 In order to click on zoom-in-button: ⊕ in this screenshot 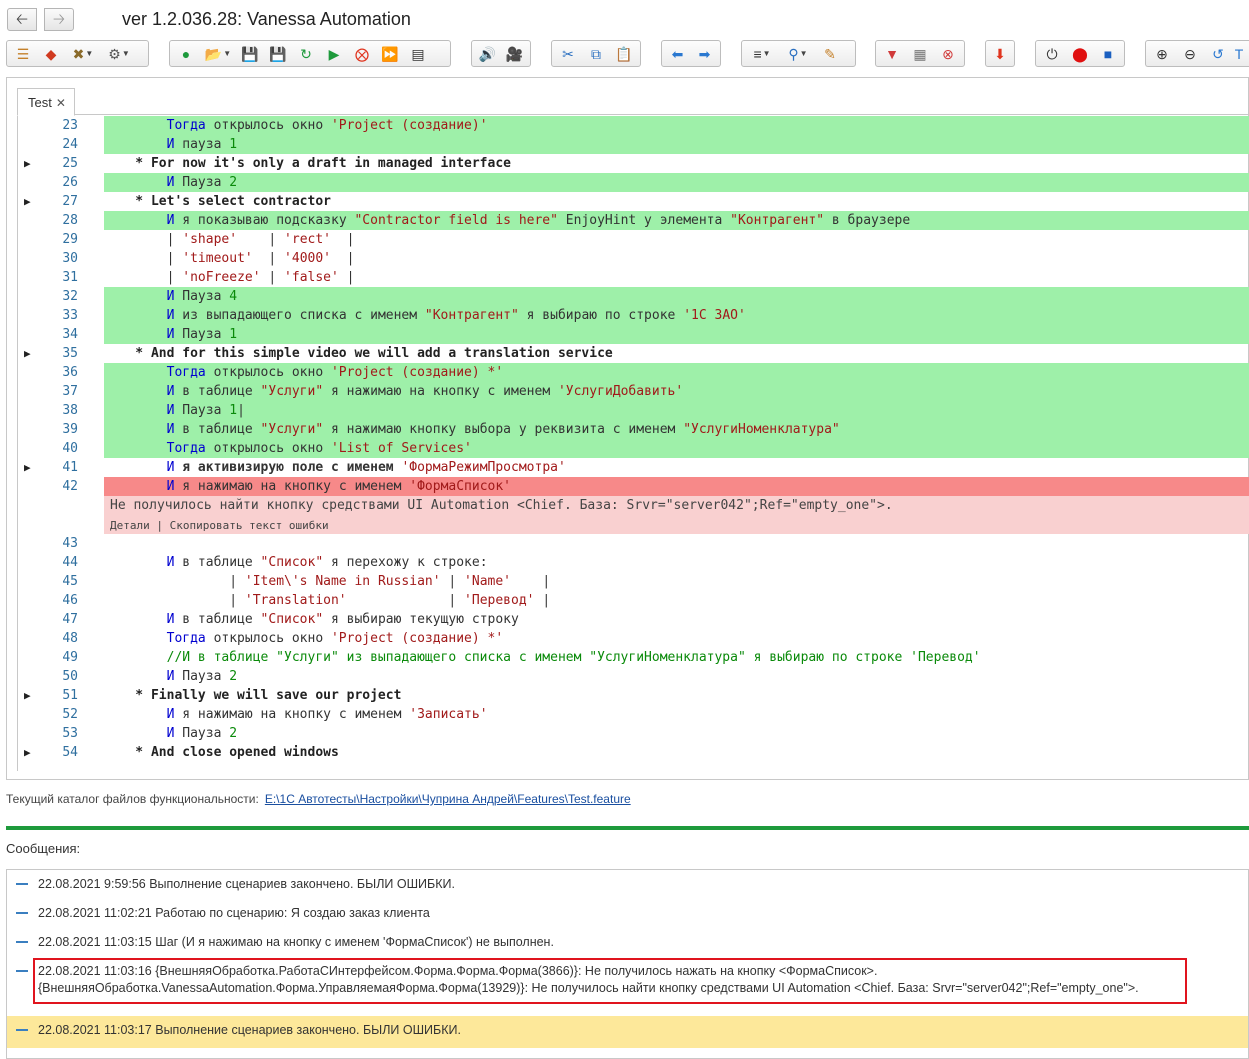, I will do `click(1162, 53)`.